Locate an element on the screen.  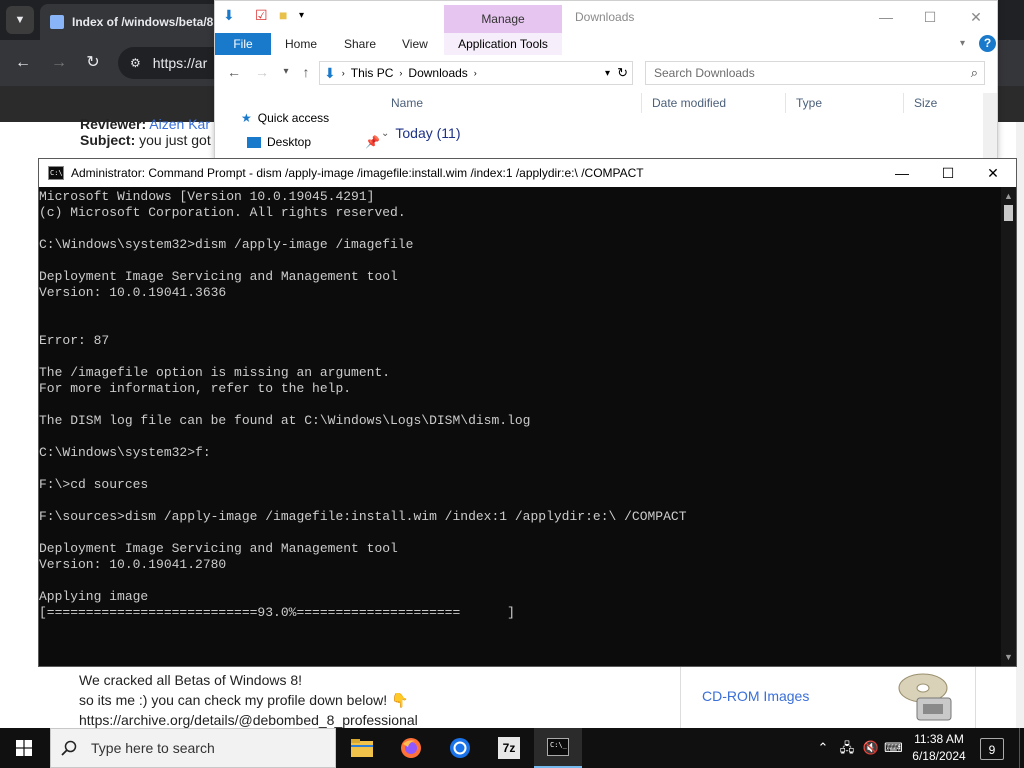
star-icon: ★ is located at coordinates (246, 118).